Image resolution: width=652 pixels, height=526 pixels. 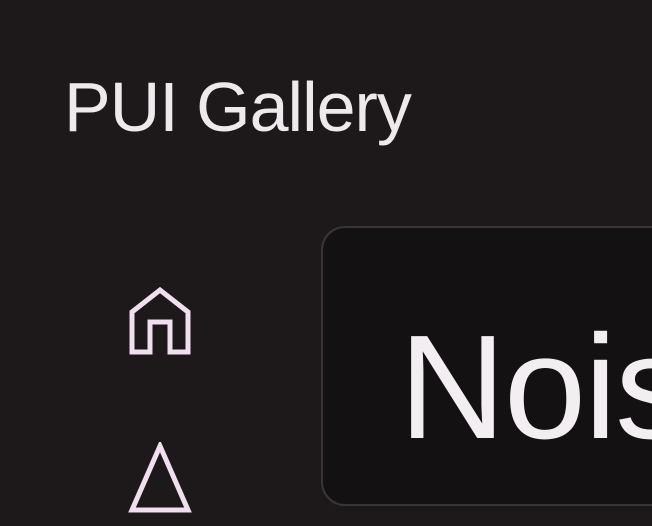 I want to click on page-title: Nois, so click(x=525, y=387).